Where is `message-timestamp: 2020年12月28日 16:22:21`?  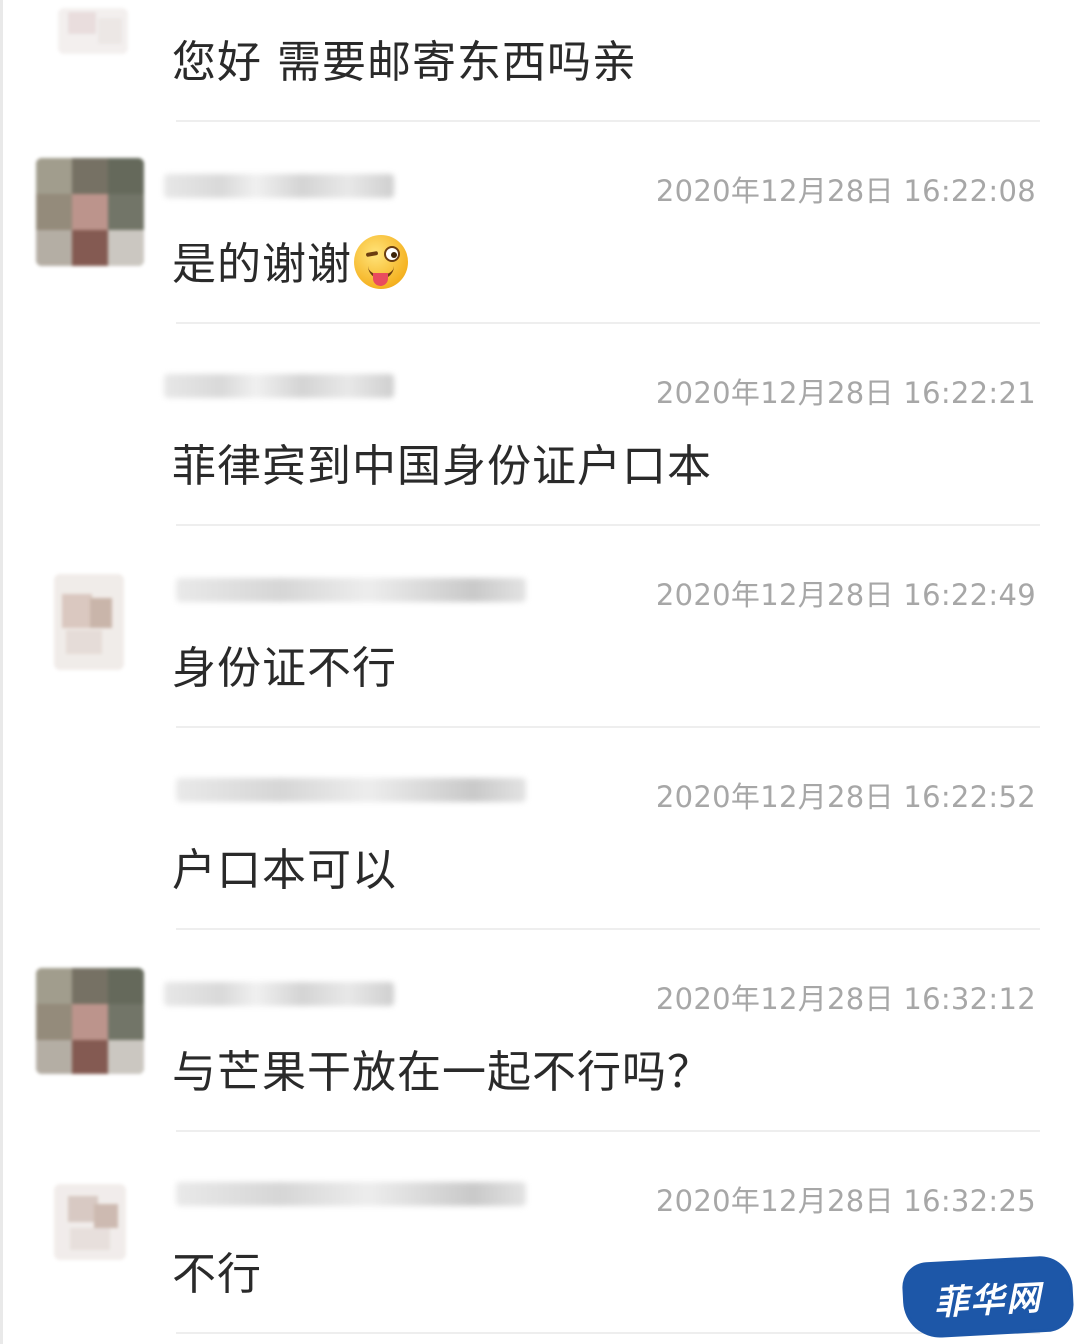
message-timestamp: 2020年12月28日 16:22:21 is located at coordinates (845, 393).